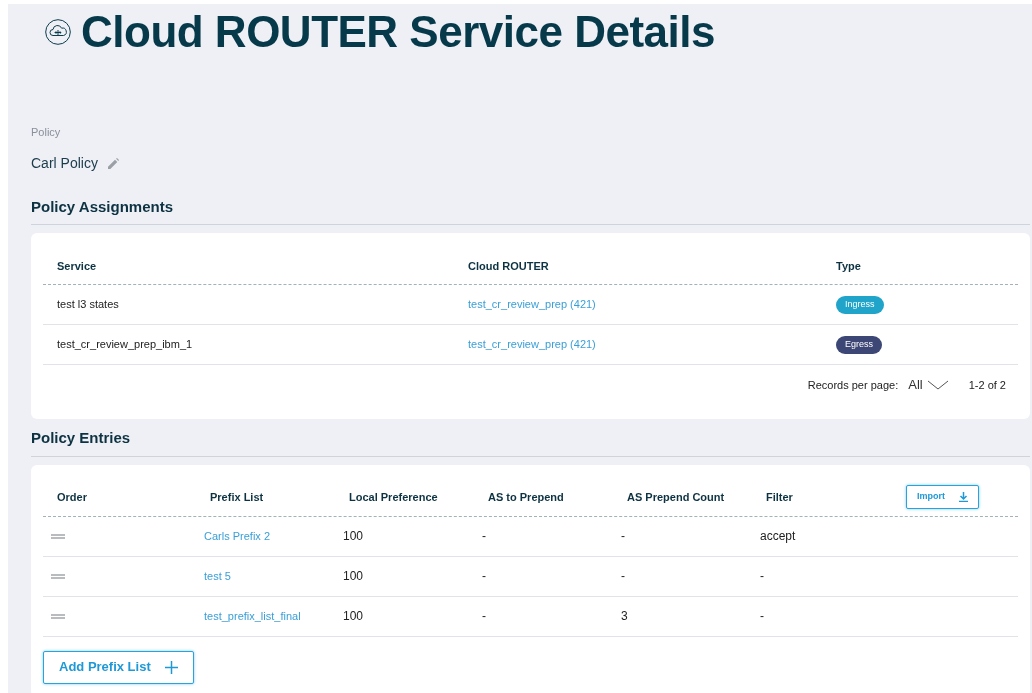  I want to click on policy-name: Carl Policy, so click(64, 163).